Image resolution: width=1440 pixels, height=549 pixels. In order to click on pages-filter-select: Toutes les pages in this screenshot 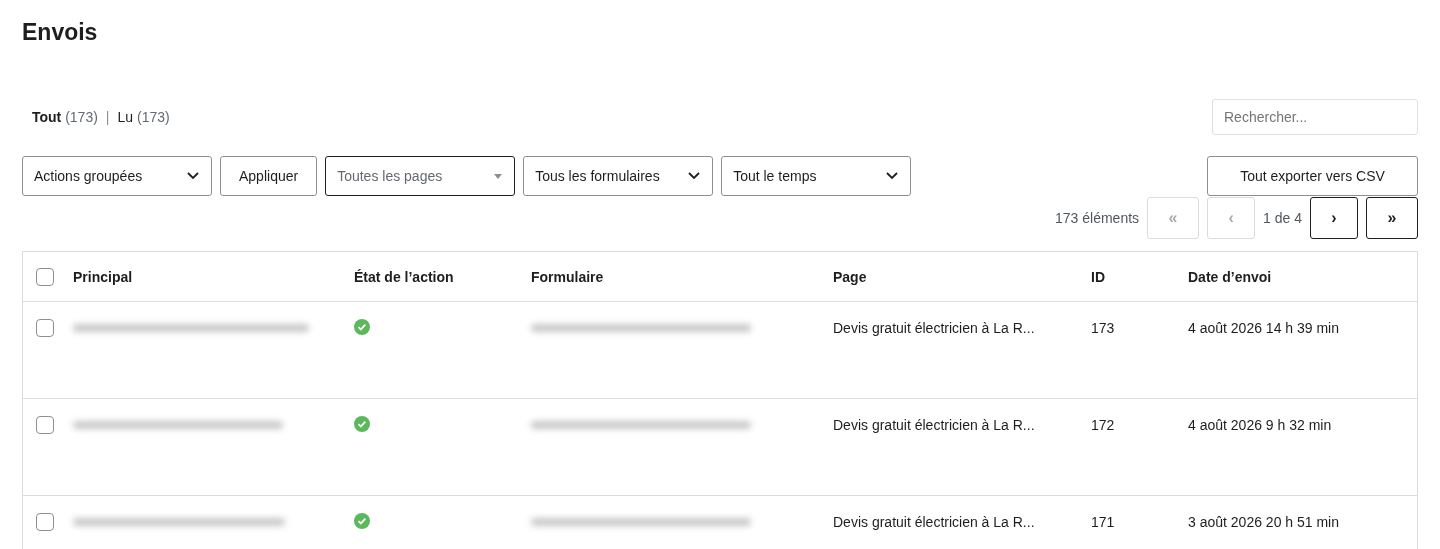, I will do `click(420, 176)`.